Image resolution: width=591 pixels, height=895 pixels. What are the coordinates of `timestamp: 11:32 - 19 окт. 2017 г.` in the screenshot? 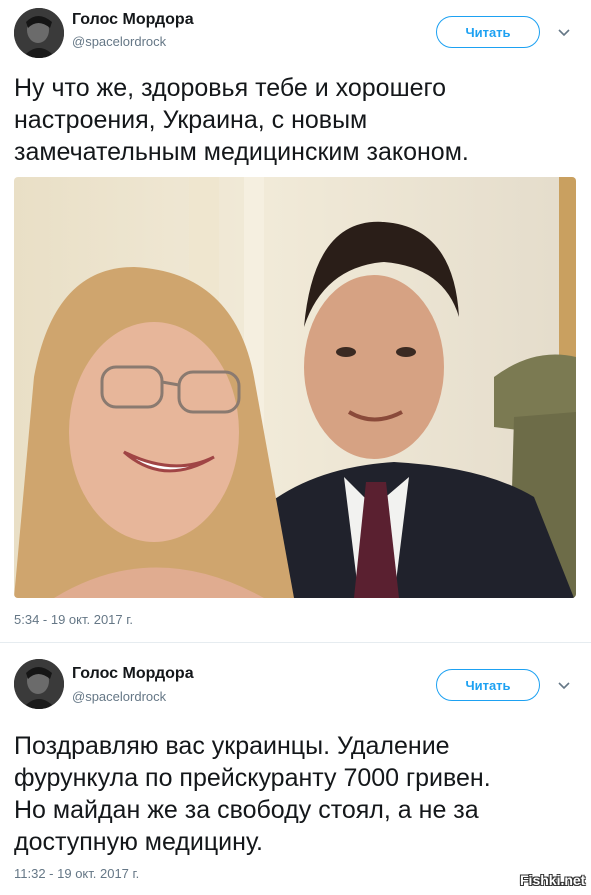 It's located at (76, 873).